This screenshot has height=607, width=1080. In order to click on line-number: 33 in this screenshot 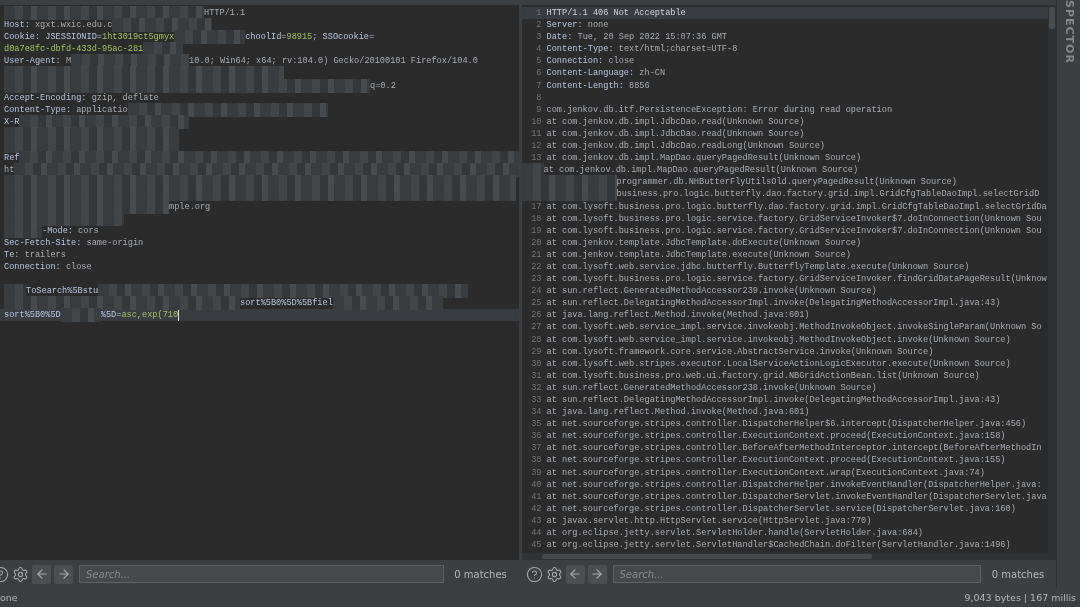, I will do `click(536, 400)`.